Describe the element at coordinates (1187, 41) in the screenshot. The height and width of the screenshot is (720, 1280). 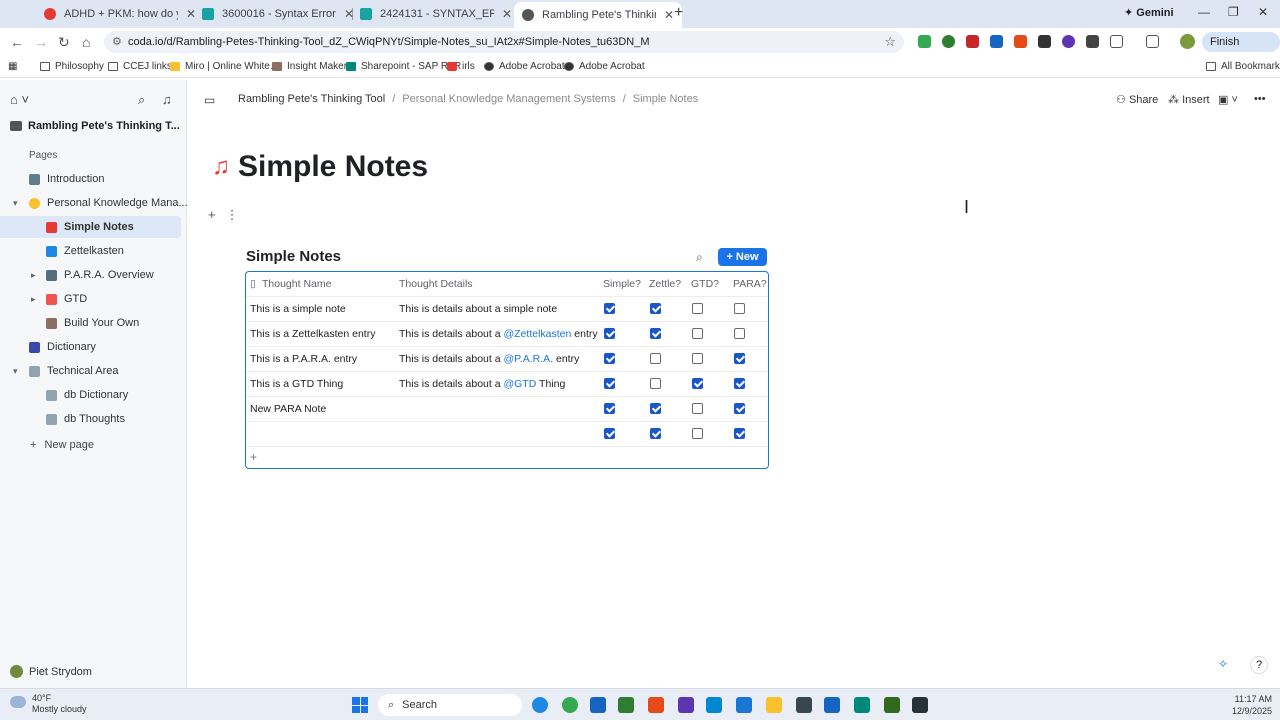
I see `profile-avatar` at that location.